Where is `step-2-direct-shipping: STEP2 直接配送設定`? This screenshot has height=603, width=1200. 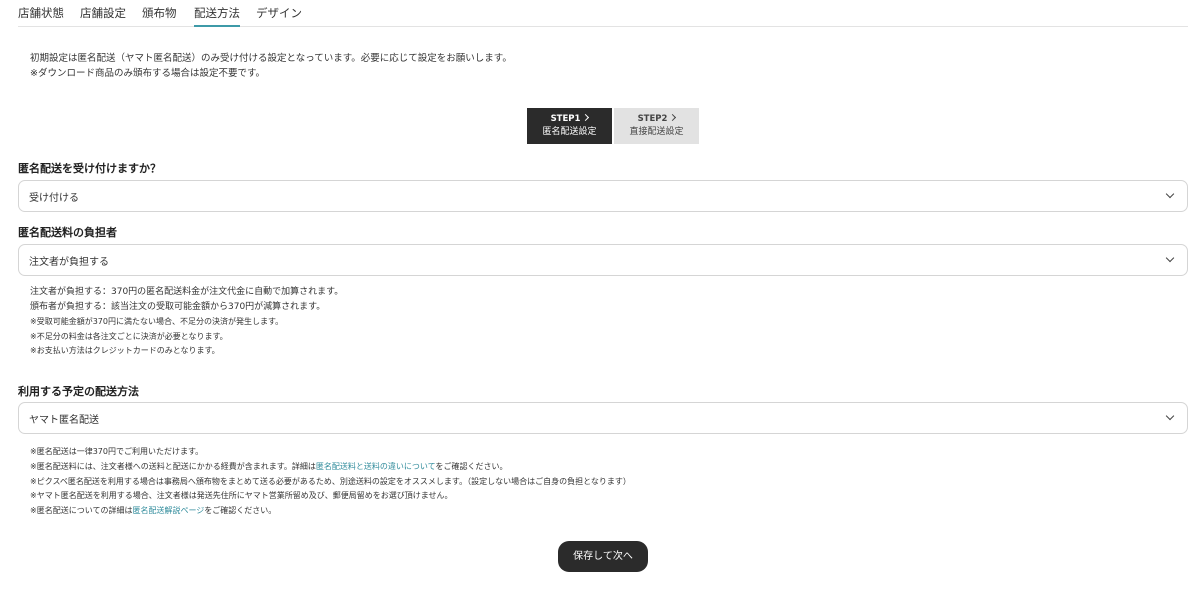 step-2-direct-shipping: STEP2 直接配送設定 is located at coordinates (656, 126).